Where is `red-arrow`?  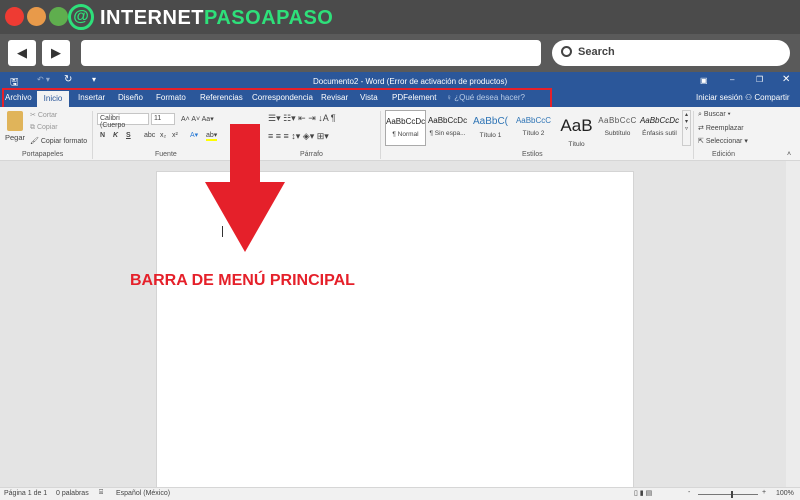 red-arrow is located at coordinates (245, 188).